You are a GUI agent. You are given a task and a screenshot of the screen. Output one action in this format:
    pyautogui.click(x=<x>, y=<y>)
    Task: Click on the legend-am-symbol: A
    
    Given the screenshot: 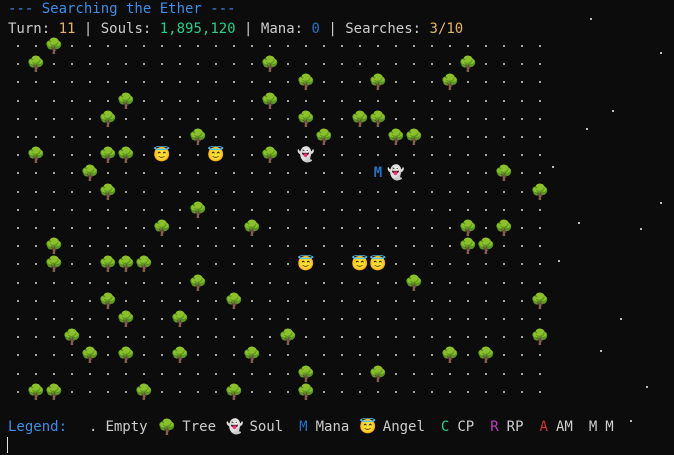 What is the action you would take?
    pyautogui.click(x=543, y=427)
    